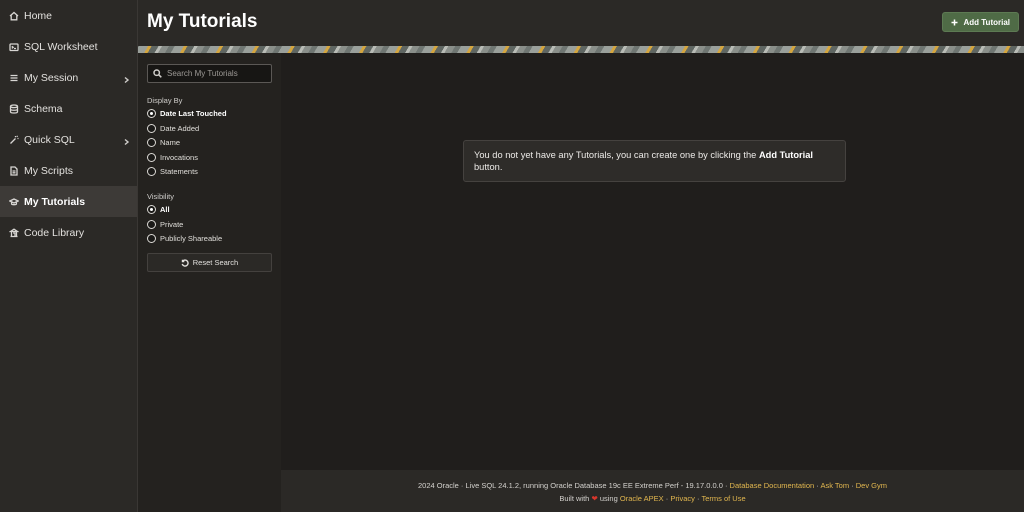 Image resolution: width=1024 pixels, height=512 pixels. I want to click on reset-search-button: Reset Search, so click(209, 262).